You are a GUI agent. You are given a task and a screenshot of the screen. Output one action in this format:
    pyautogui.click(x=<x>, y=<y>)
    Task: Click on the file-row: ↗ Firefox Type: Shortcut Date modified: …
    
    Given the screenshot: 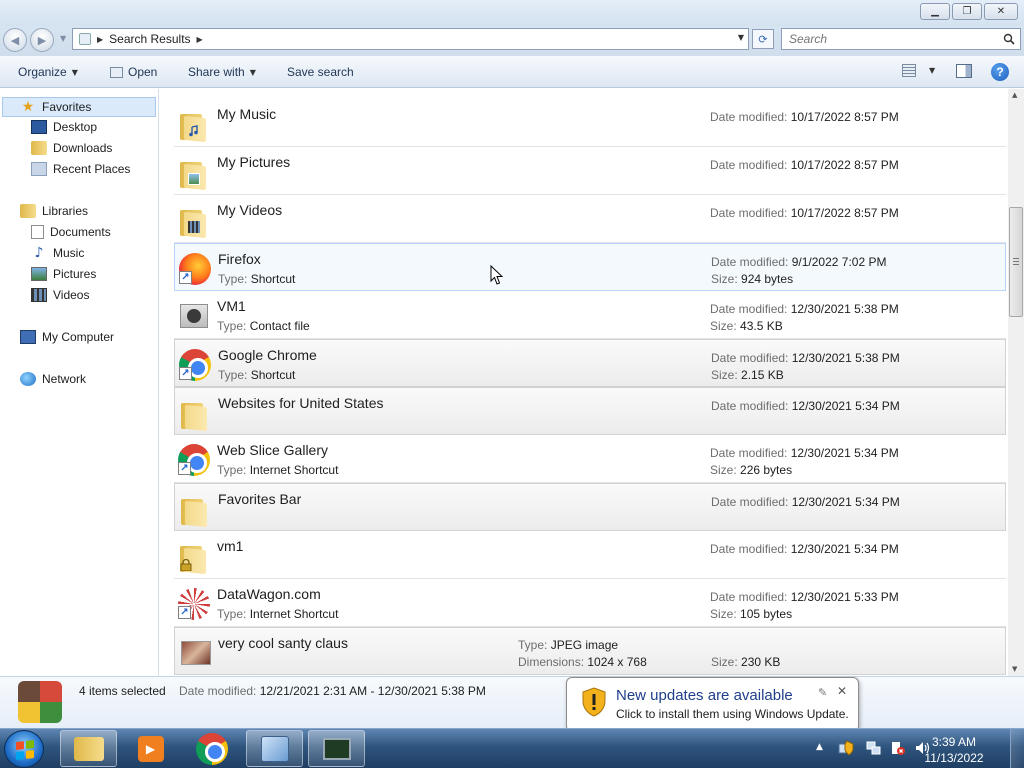 What is the action you would take?
    pyautogui.click(x=590, y=267)
    